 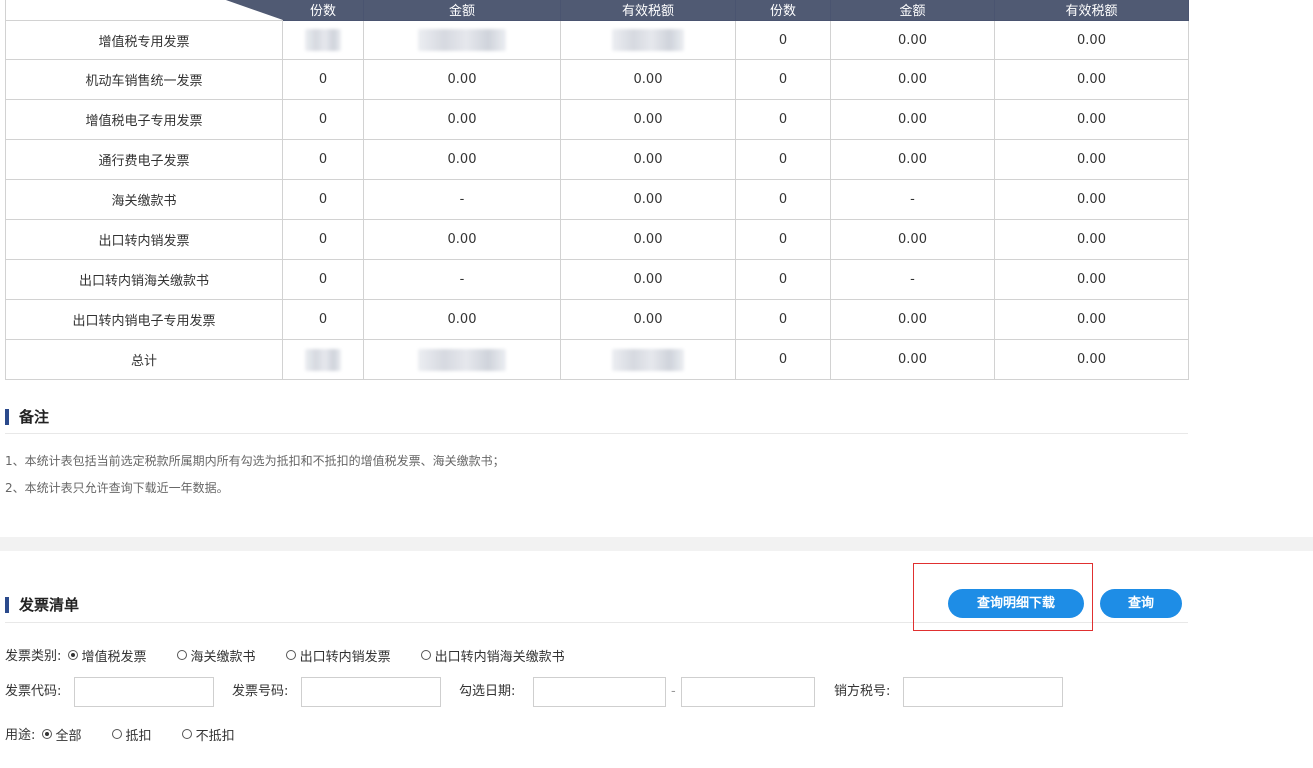 What do you see at coordinates (208, 734) in the screenshot?
I see `usage-option-2: 不抵扣` at bounding box center [208, 734].